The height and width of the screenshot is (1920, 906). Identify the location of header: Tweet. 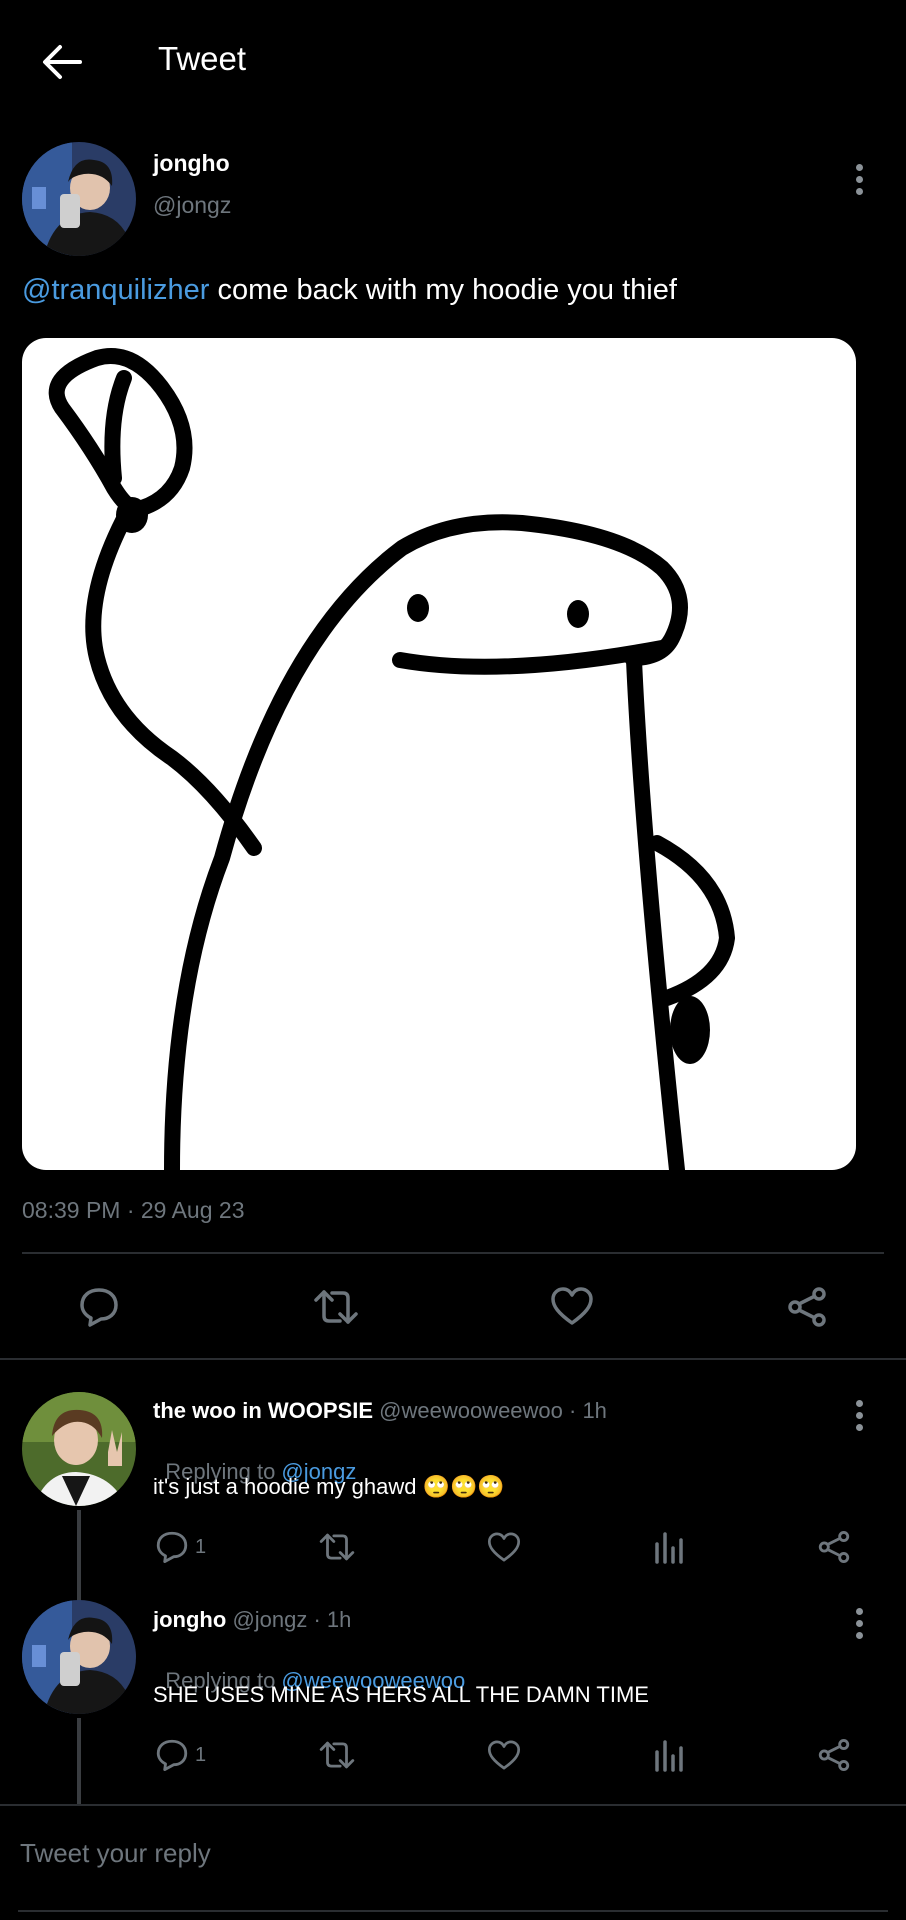
(453, 60).